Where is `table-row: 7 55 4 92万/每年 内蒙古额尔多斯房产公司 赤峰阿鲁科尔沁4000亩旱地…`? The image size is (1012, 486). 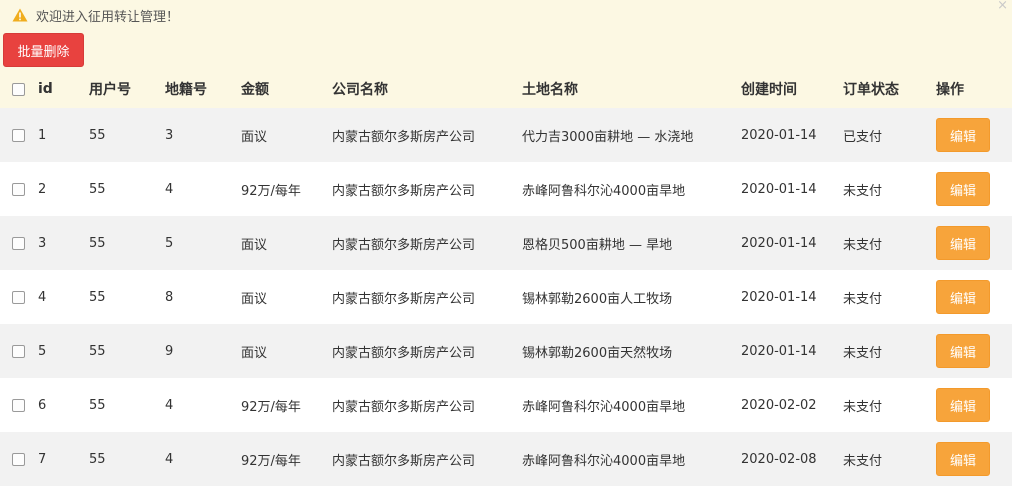
table-row: 7 55 4 92万/每年 内蒙古额尔多斯房产公司 赤峰阿鲁科尔沁4000亩旱地… is located at coordinates (506, 459).